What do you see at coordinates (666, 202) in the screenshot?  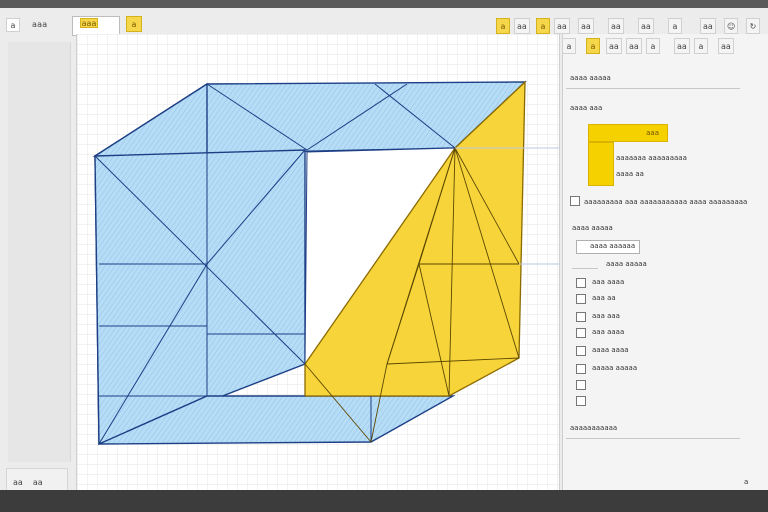 I see `toggle-label: aaaaaaaaa aaa aaaaaaaaaaa aaaa aaaaaaaaa` at bounding box center [666, 202].